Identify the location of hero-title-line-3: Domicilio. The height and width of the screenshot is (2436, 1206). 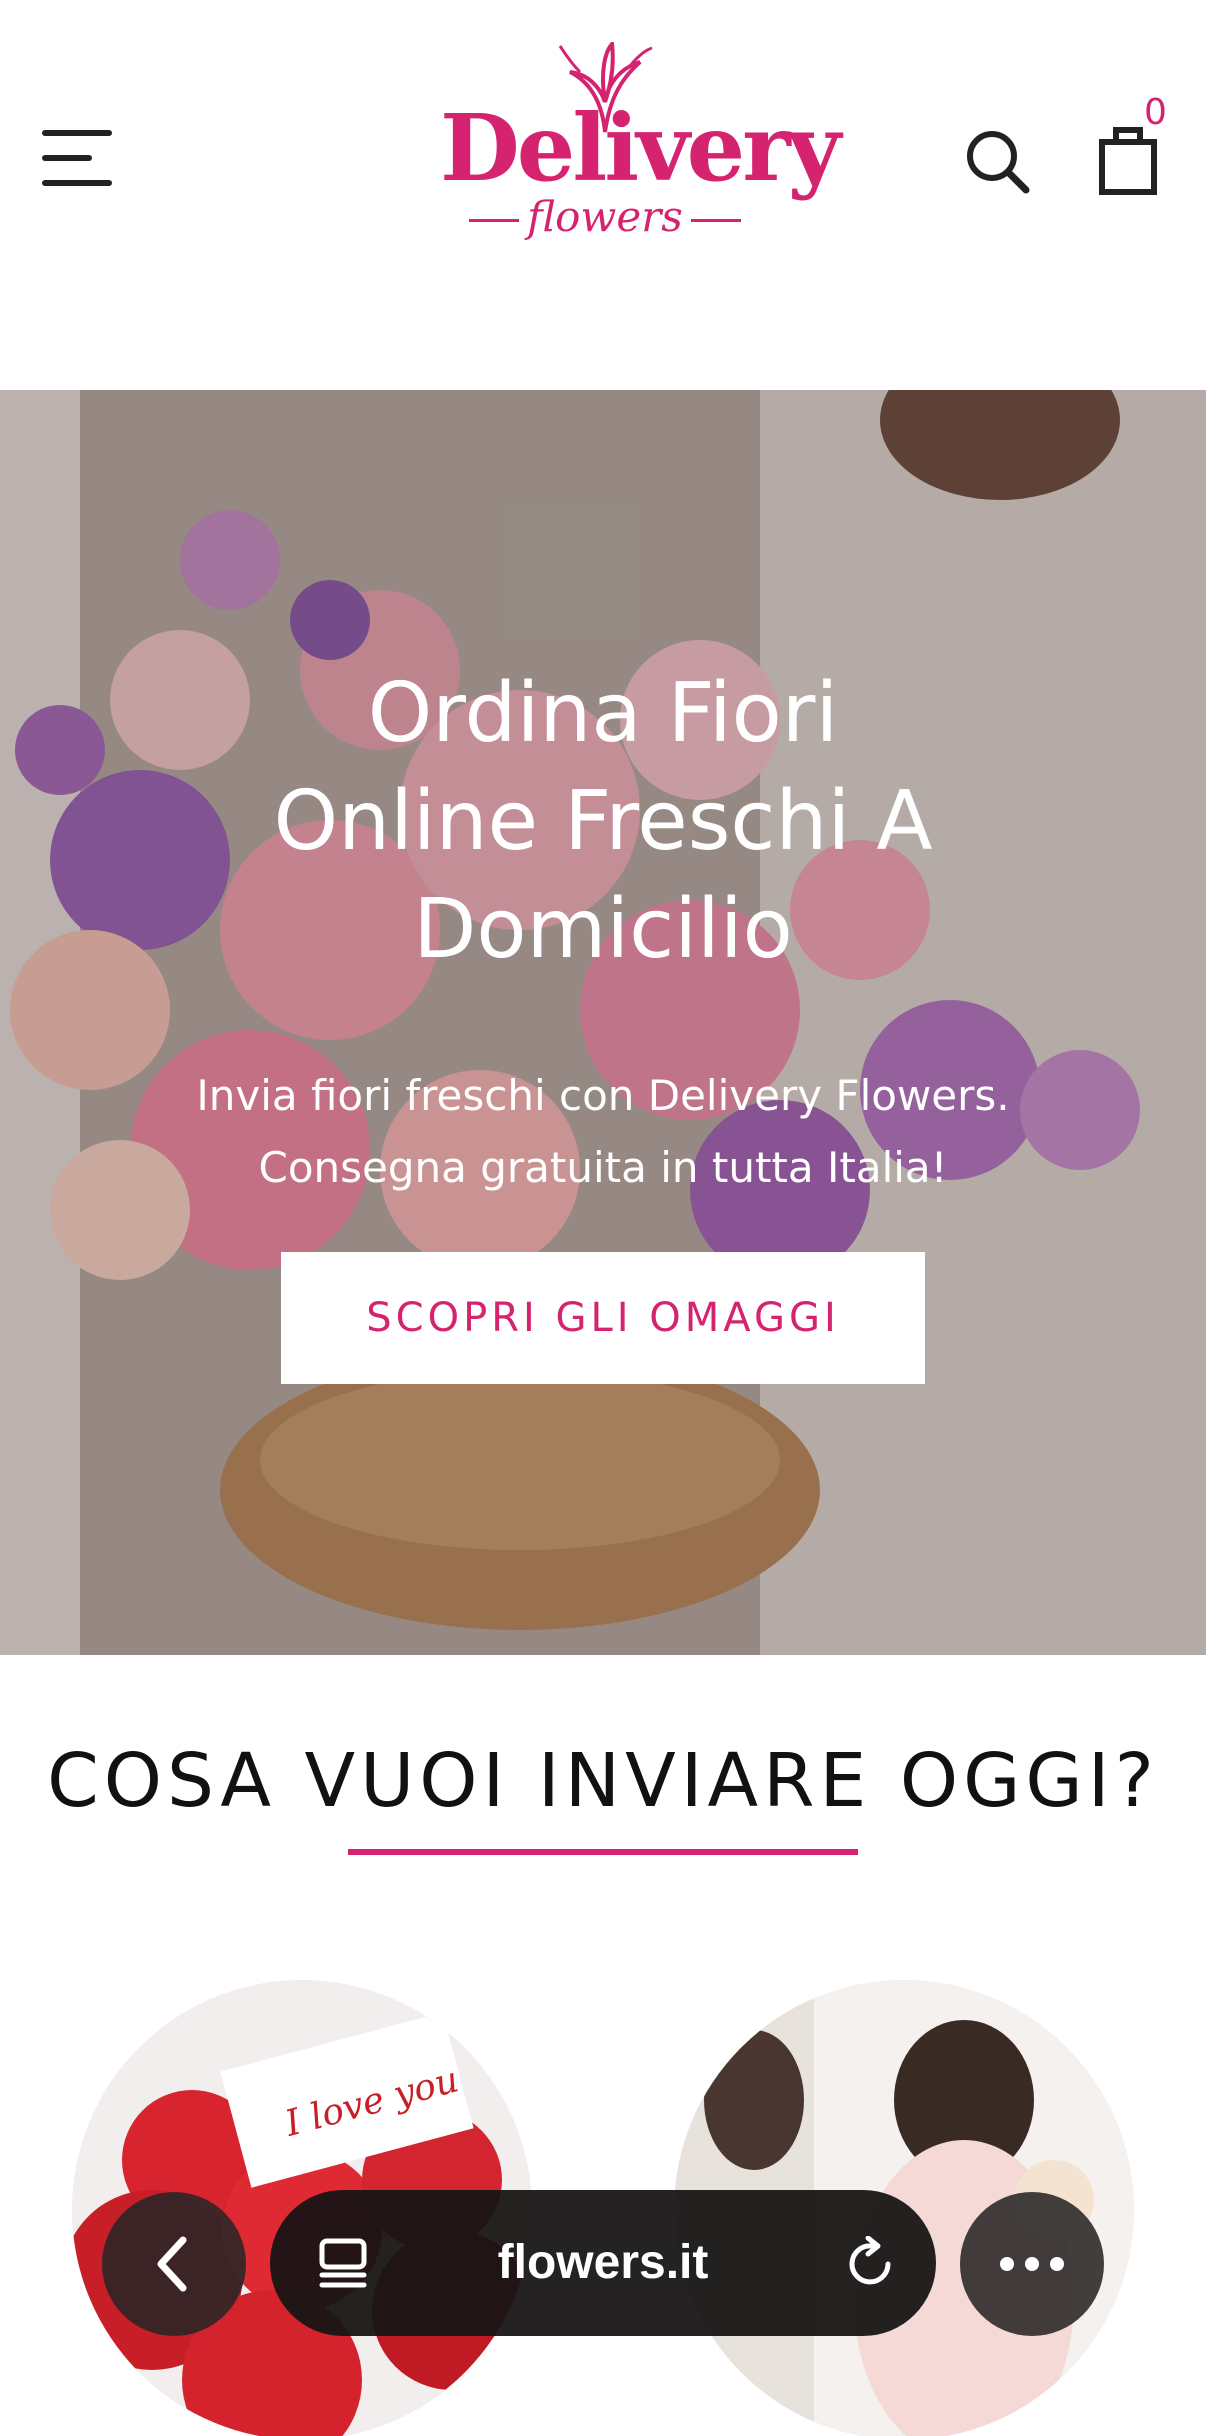
(603, 929).